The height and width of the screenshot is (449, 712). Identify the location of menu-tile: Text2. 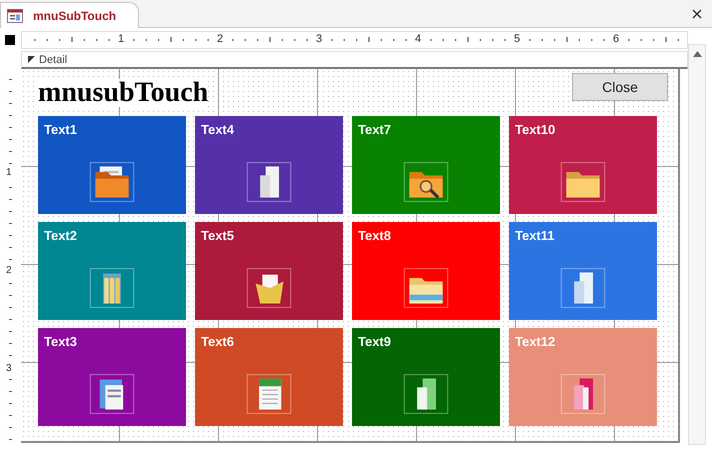
(112, 271).